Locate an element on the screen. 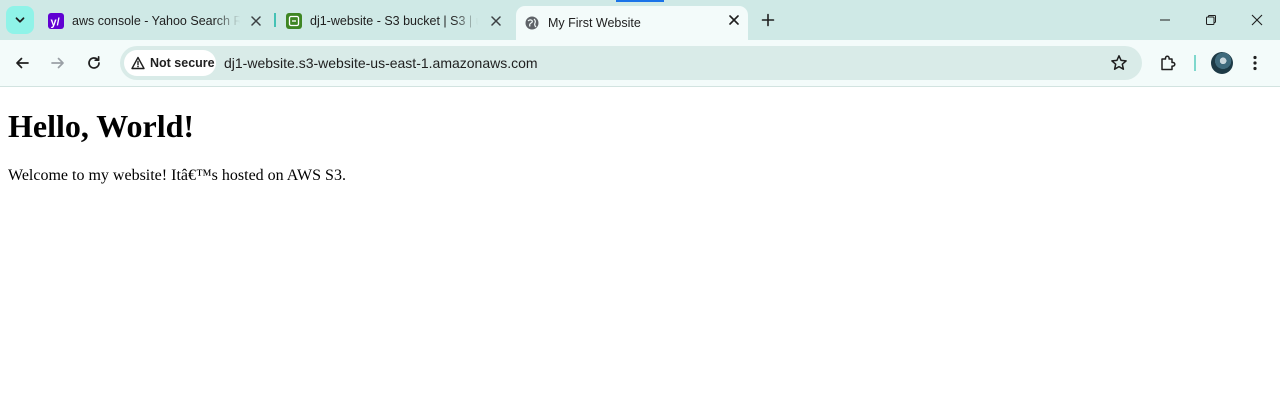 The width and height of the screenshot is (1280, 418). tab-title: dj1-website - S3 bucket | S3 | us-east-1 is located at coordinates (394, 21).